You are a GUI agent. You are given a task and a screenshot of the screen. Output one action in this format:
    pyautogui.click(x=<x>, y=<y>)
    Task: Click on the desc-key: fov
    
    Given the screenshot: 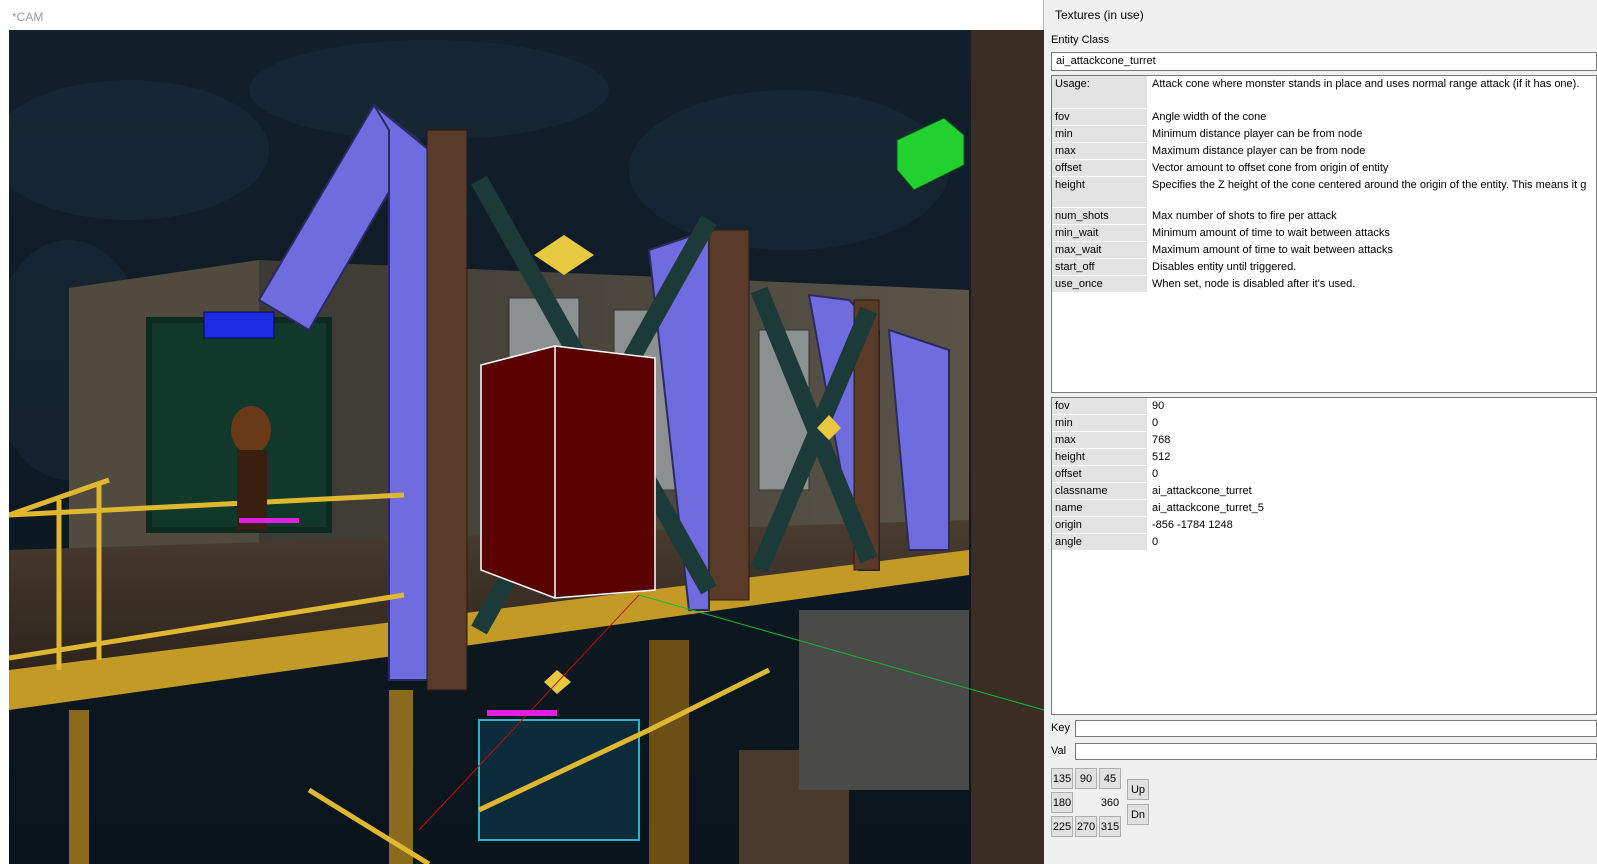 What is the action you would take?
    pyautogui.click(x=1100, y=117)
    